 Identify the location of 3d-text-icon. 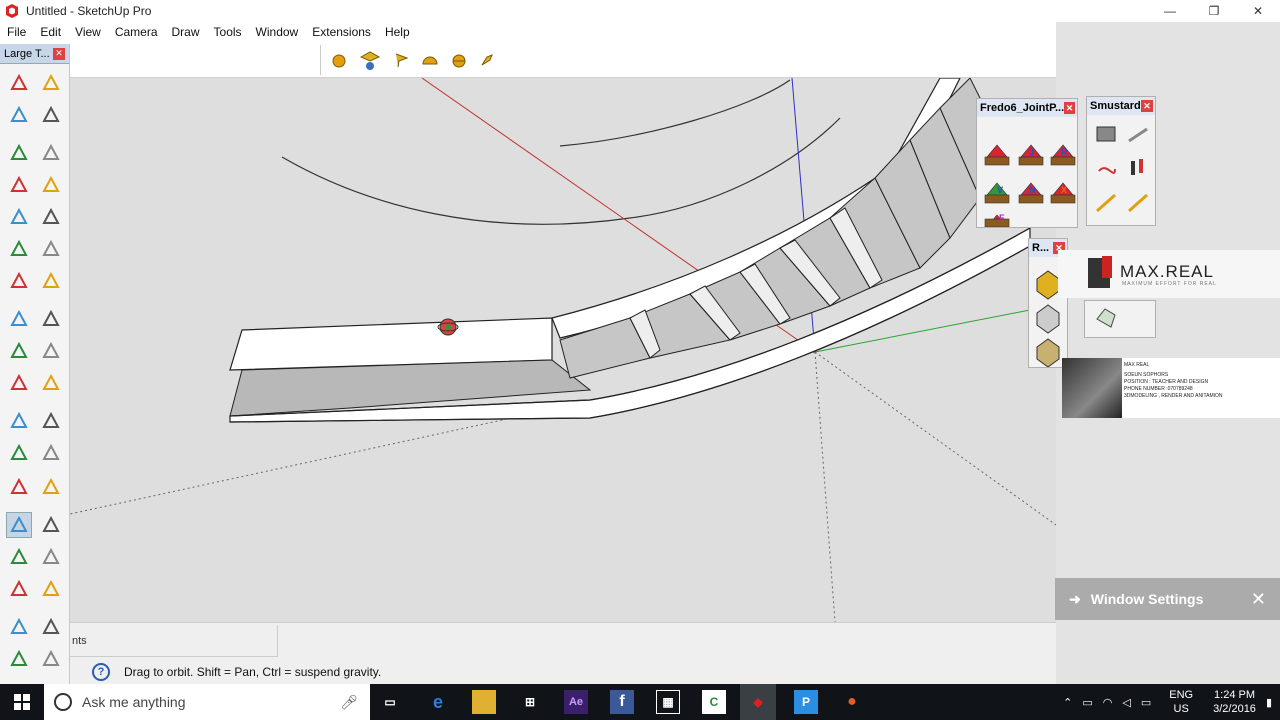
(51, 487).